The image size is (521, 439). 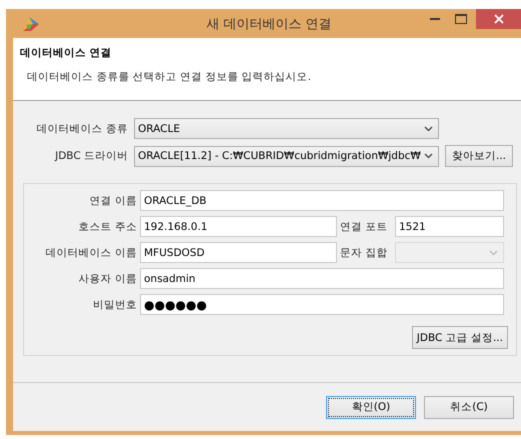 I want to click on field-label: JDBC 드라이버, so click(x=91, y=156).